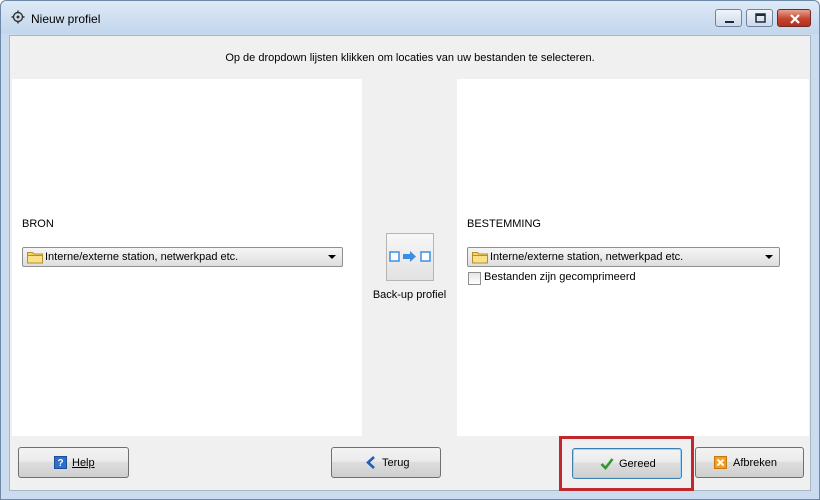 The height and width of the screenshot is (500, 820). Describe the element at coordinates (587, 257) in the screenshot. I see `destination-dropdown-value: Interne/externe station, netwerkpad etc.` at that location.